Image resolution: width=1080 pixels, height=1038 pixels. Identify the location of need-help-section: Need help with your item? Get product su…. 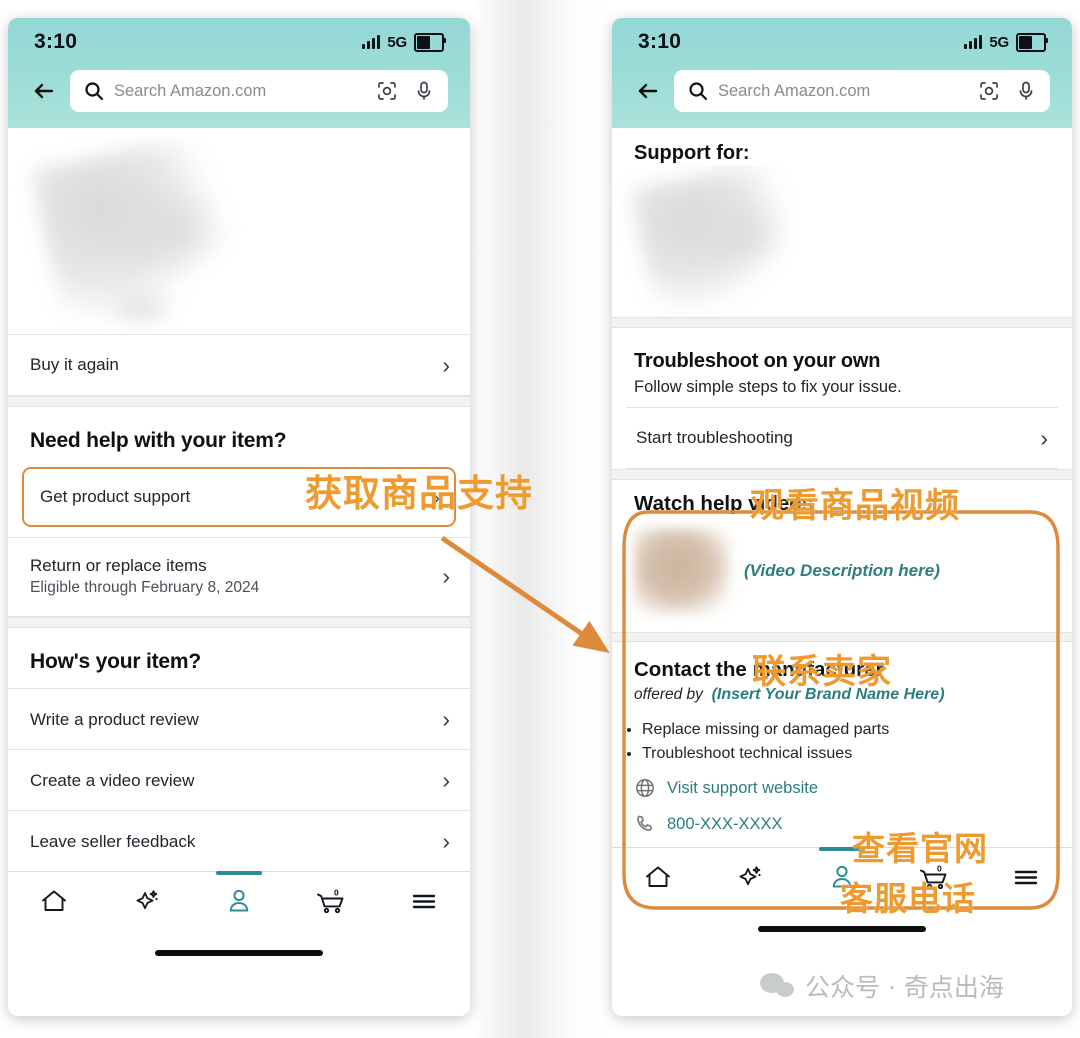
(239, 512).